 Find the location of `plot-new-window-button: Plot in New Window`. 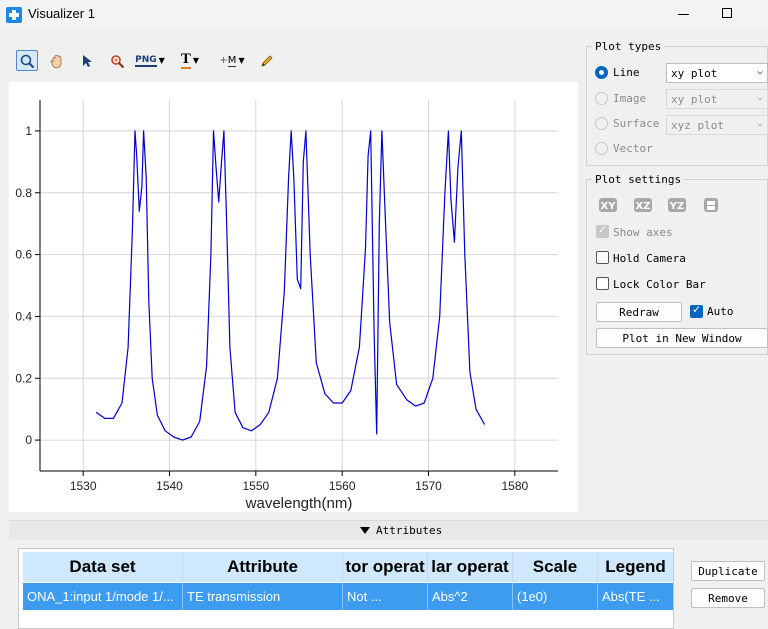

plot-new-window-button: Plot in New Window is located at coordinates (682, 338).